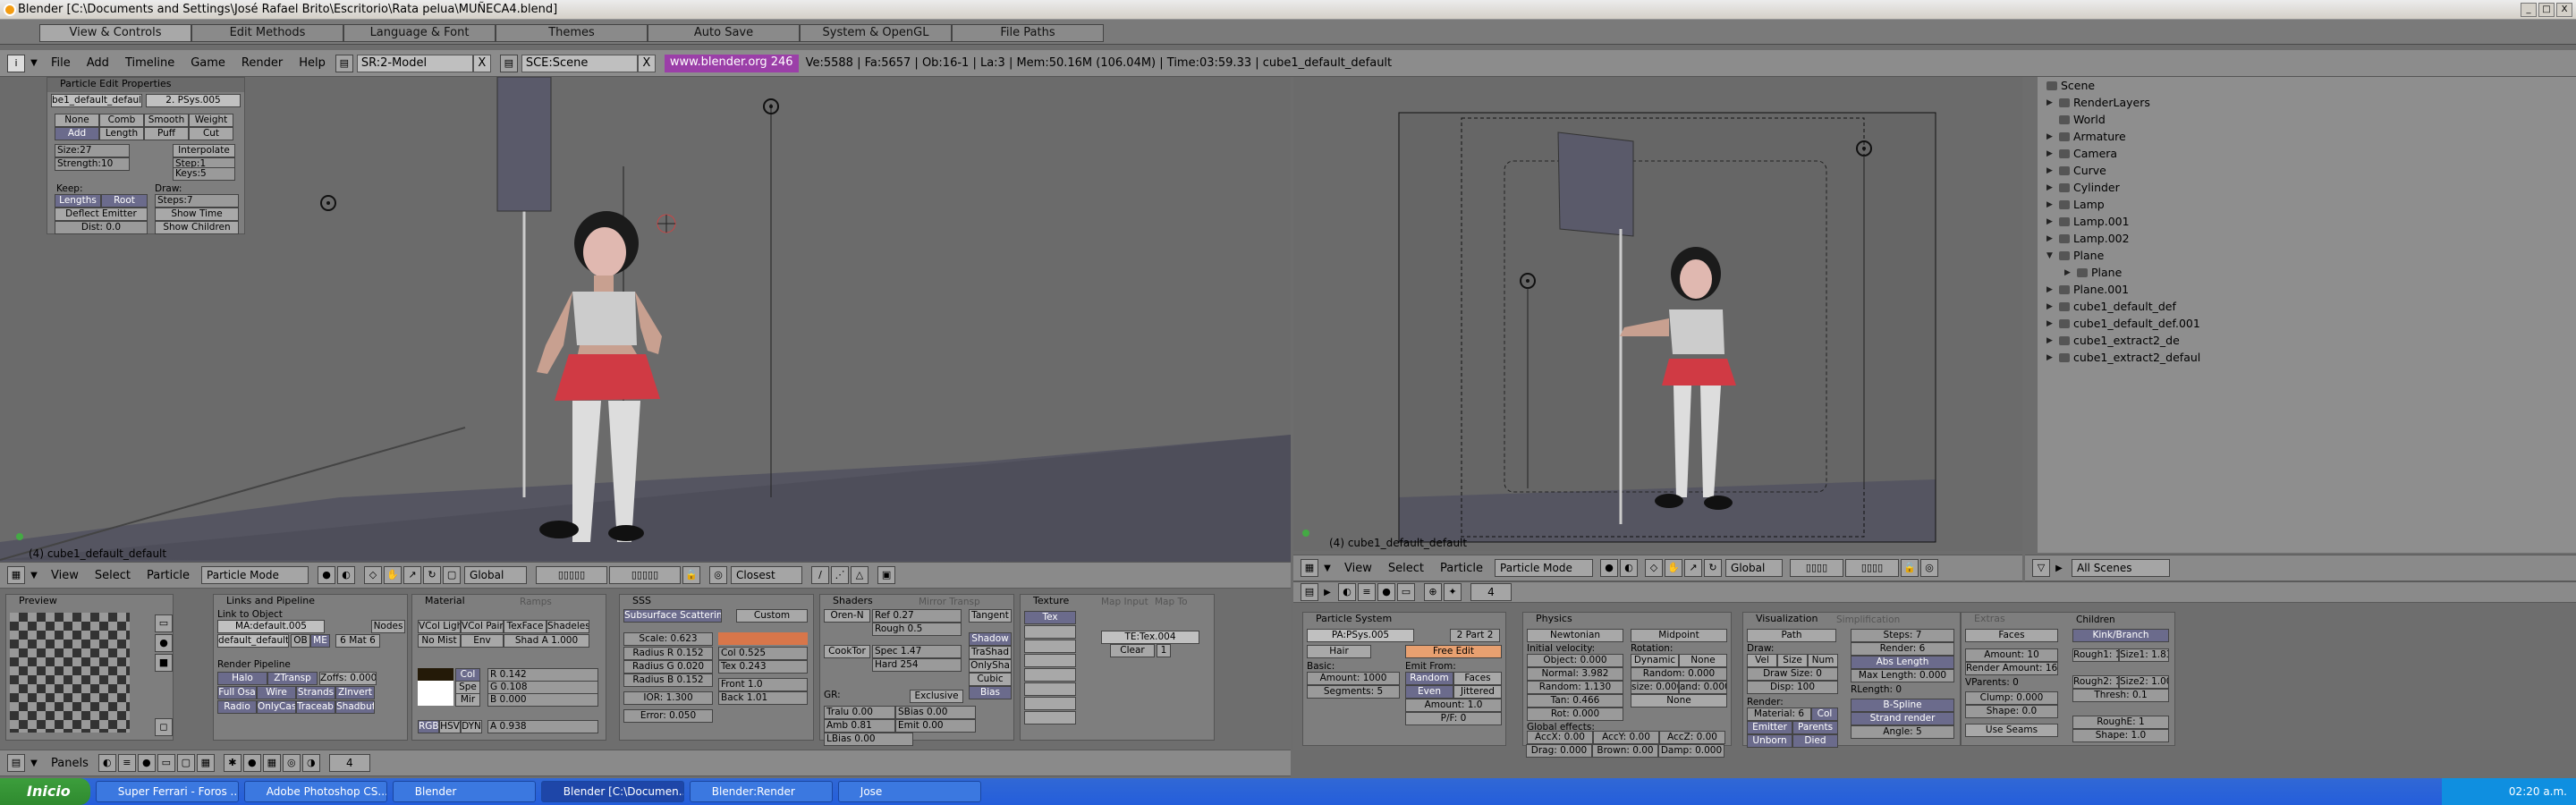 This screenshot has height=805, width=2576. What do you see at coordinates (1868, 619) in the screenshot?
I see `simplification-tab: Simplification` at bounding box center [1868, 619].